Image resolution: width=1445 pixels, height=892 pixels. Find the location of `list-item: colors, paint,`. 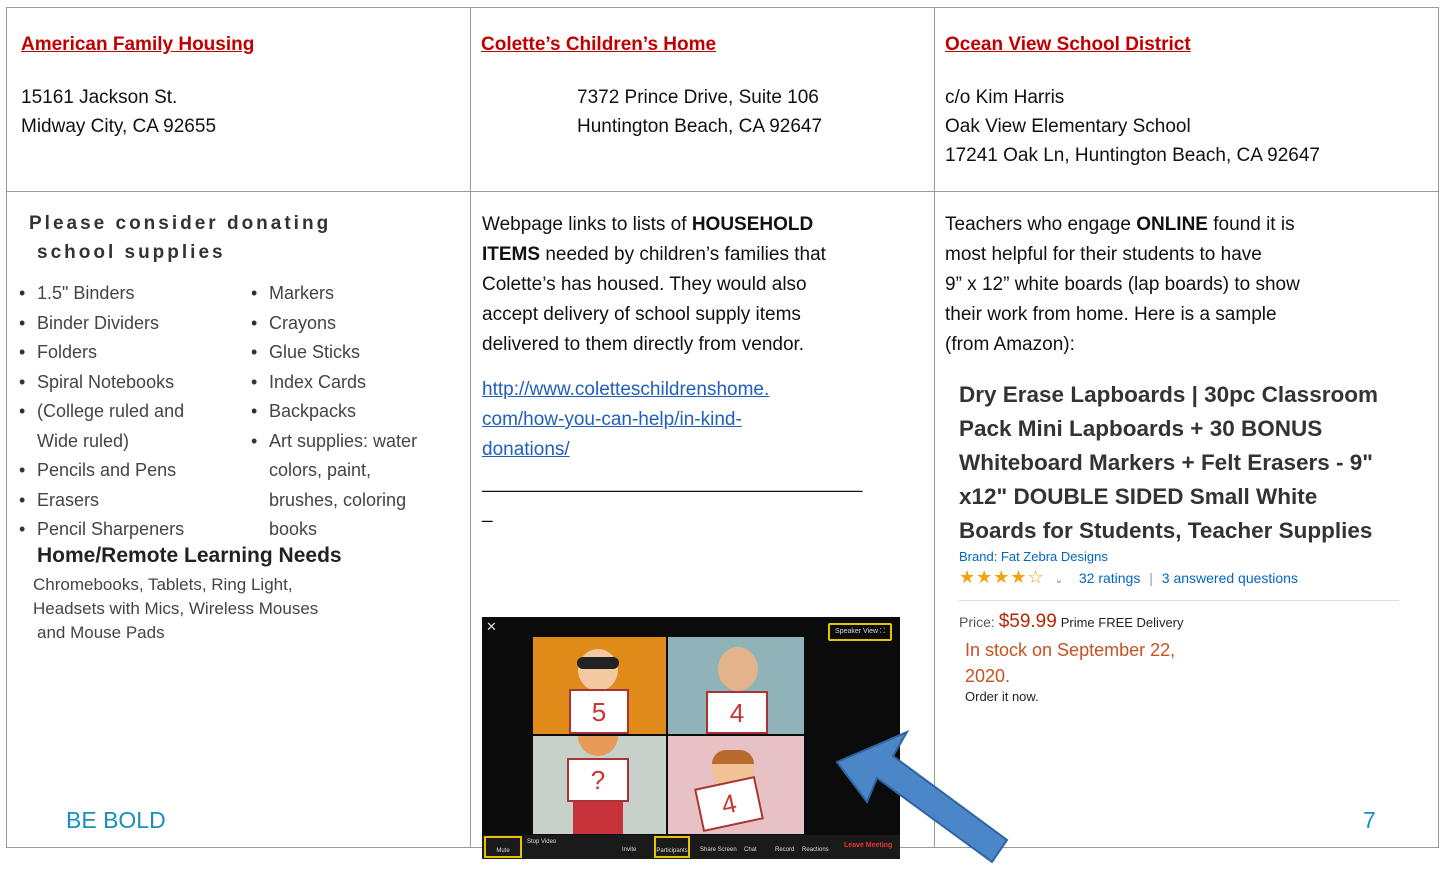

list-item: colors, paint, is located at coordinates (320, 470).